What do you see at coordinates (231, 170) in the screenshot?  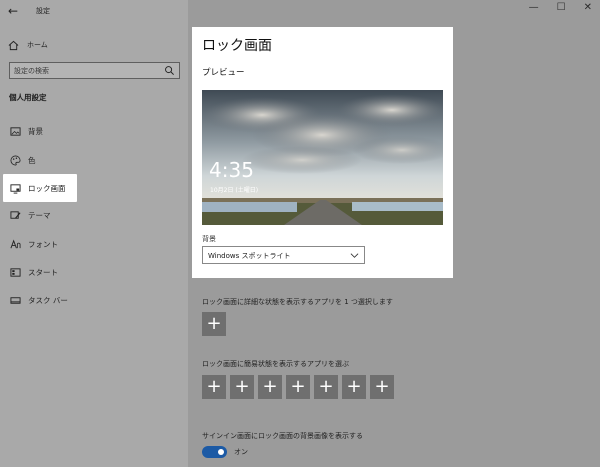 I see `preview-time: 4:35` at bounding box center [231, 170].